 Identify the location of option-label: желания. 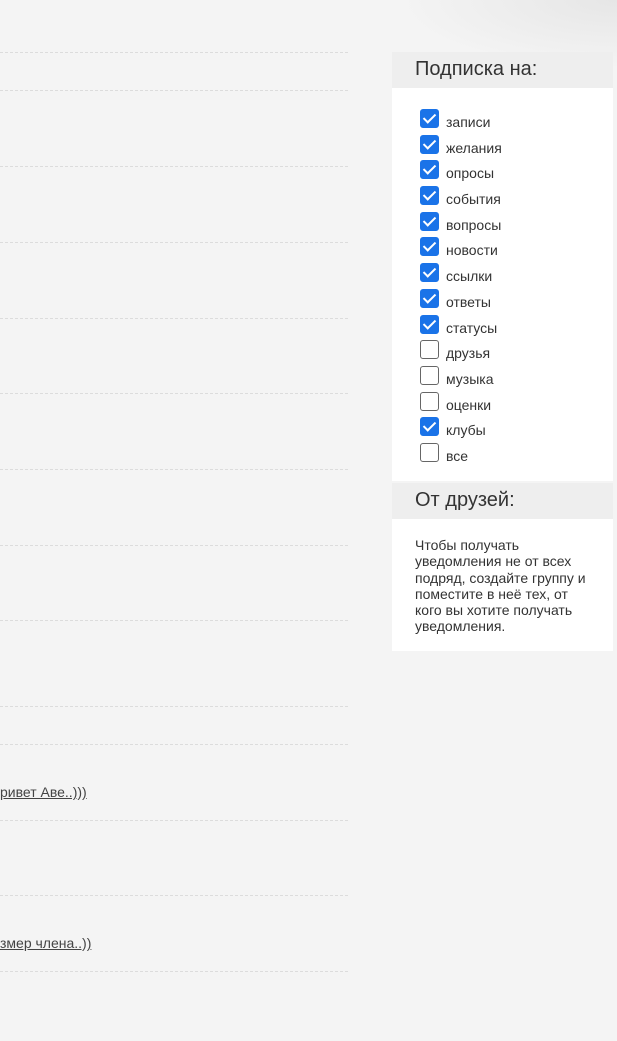
(474, 147).